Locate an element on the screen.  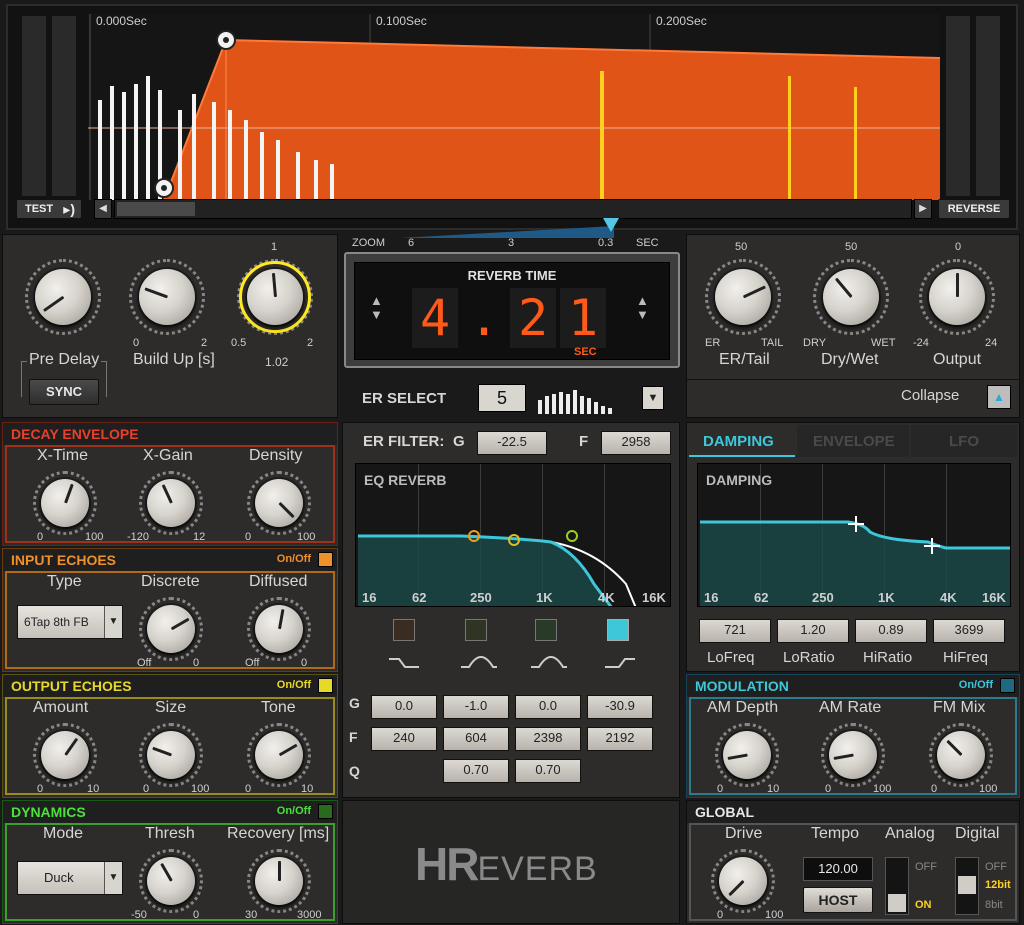
damping-freq-62: 62 is located at coordinates (761, 597).